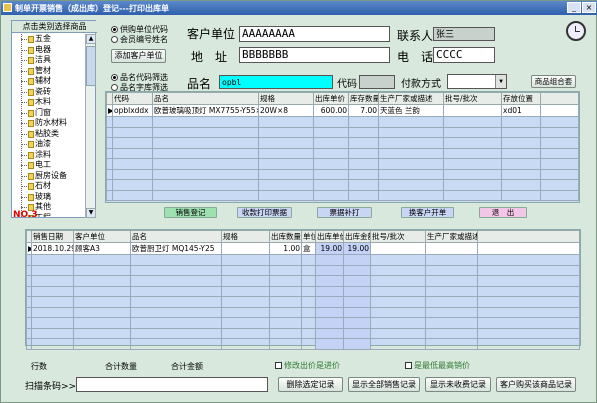 The height and width of the screenshot is (403, 597). What do you see at coordinates (477, 81) in the screenshot?
I see `payment-select: ▼` at bounding box center [477, 81].